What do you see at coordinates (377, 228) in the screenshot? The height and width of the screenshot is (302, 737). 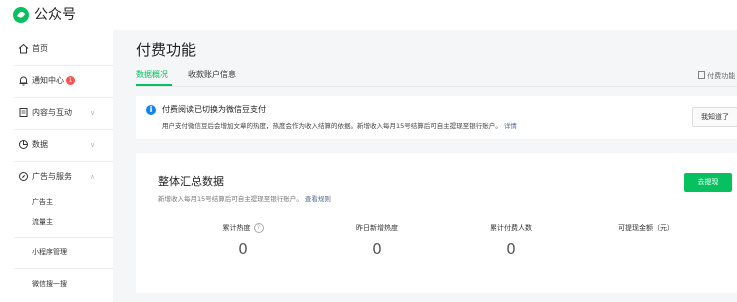 I see `metric-label-yesterday-heat: 昨日新增热度` at bounding box center [377, 228].